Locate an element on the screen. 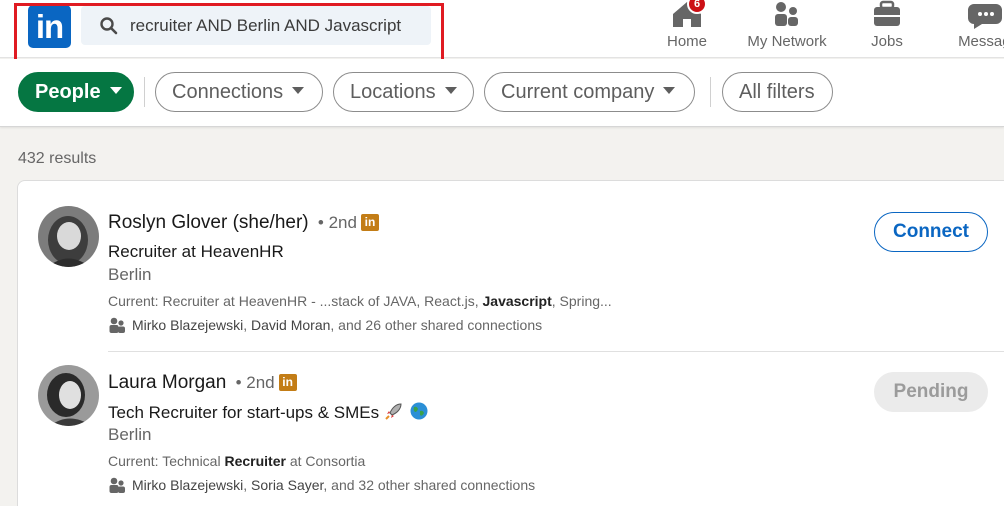 This screenshot has height=506, width=1004. connections-filter-button: Connections is located at coordinates (239, 92).